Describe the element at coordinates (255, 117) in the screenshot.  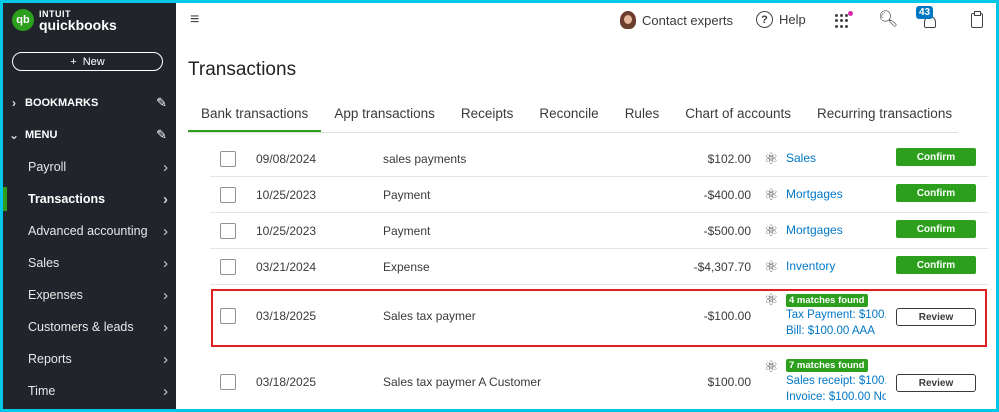
I see `tab-bank-transactions: Bank transactions` at that location.